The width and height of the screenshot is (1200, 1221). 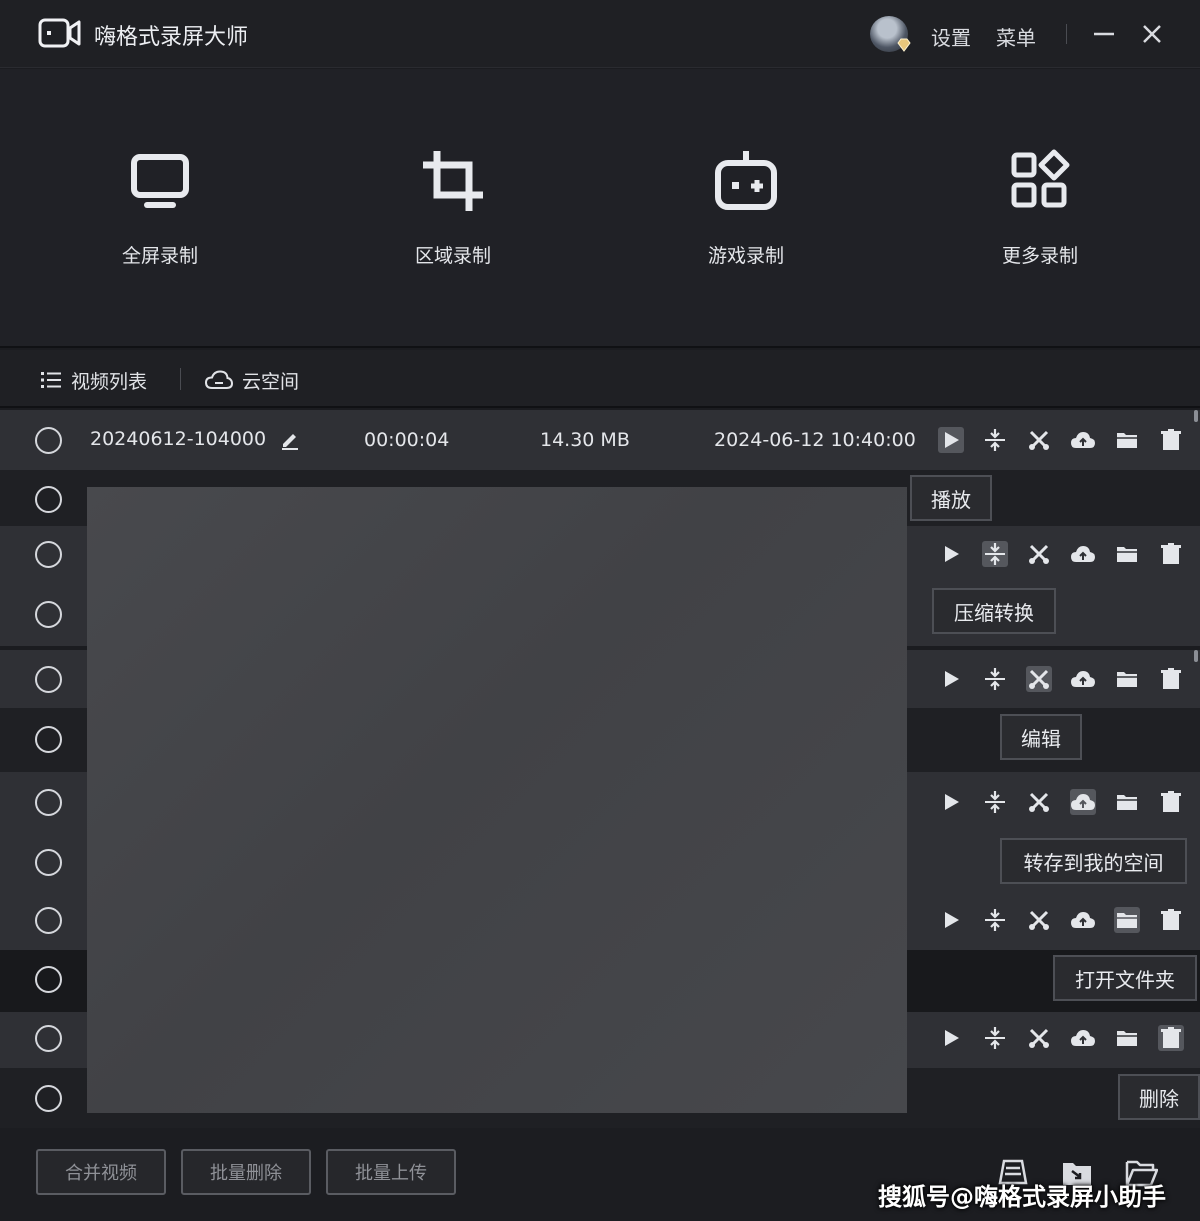 What do you see at coordinates (51, 380) in the screenshot?
I see `list-icon` at bounding box center [51, 380].